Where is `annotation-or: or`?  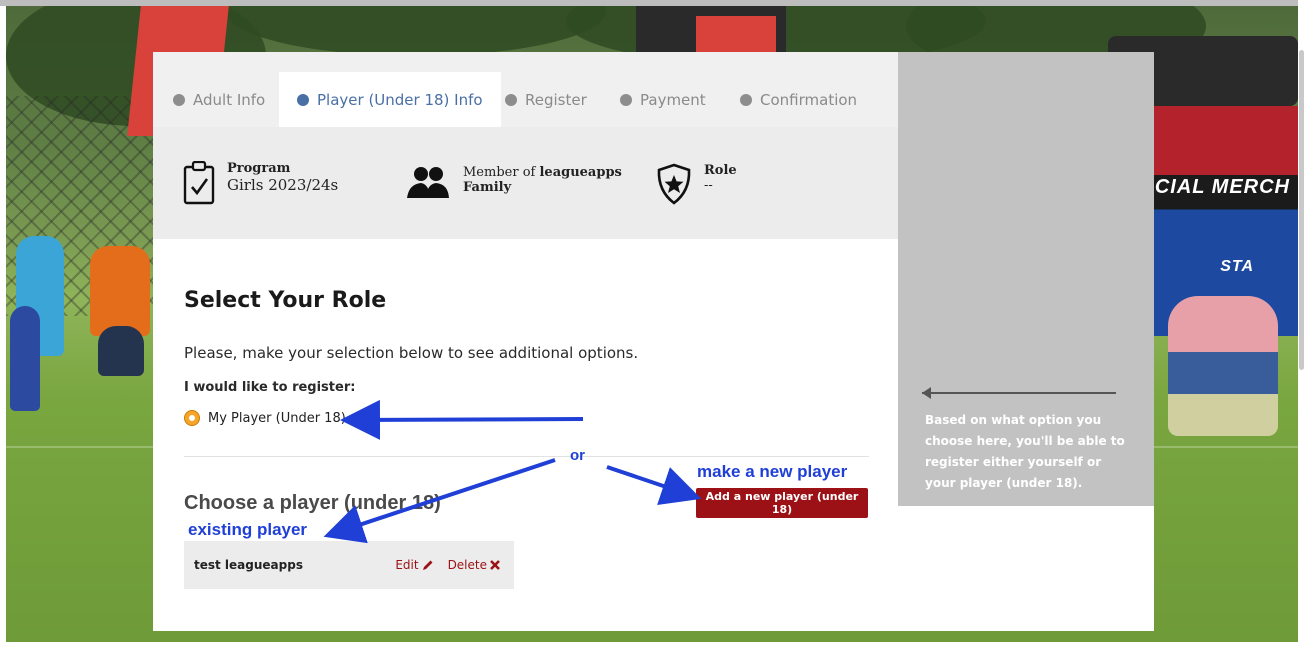
annotation-or: or is located at coordinates (577, 455).